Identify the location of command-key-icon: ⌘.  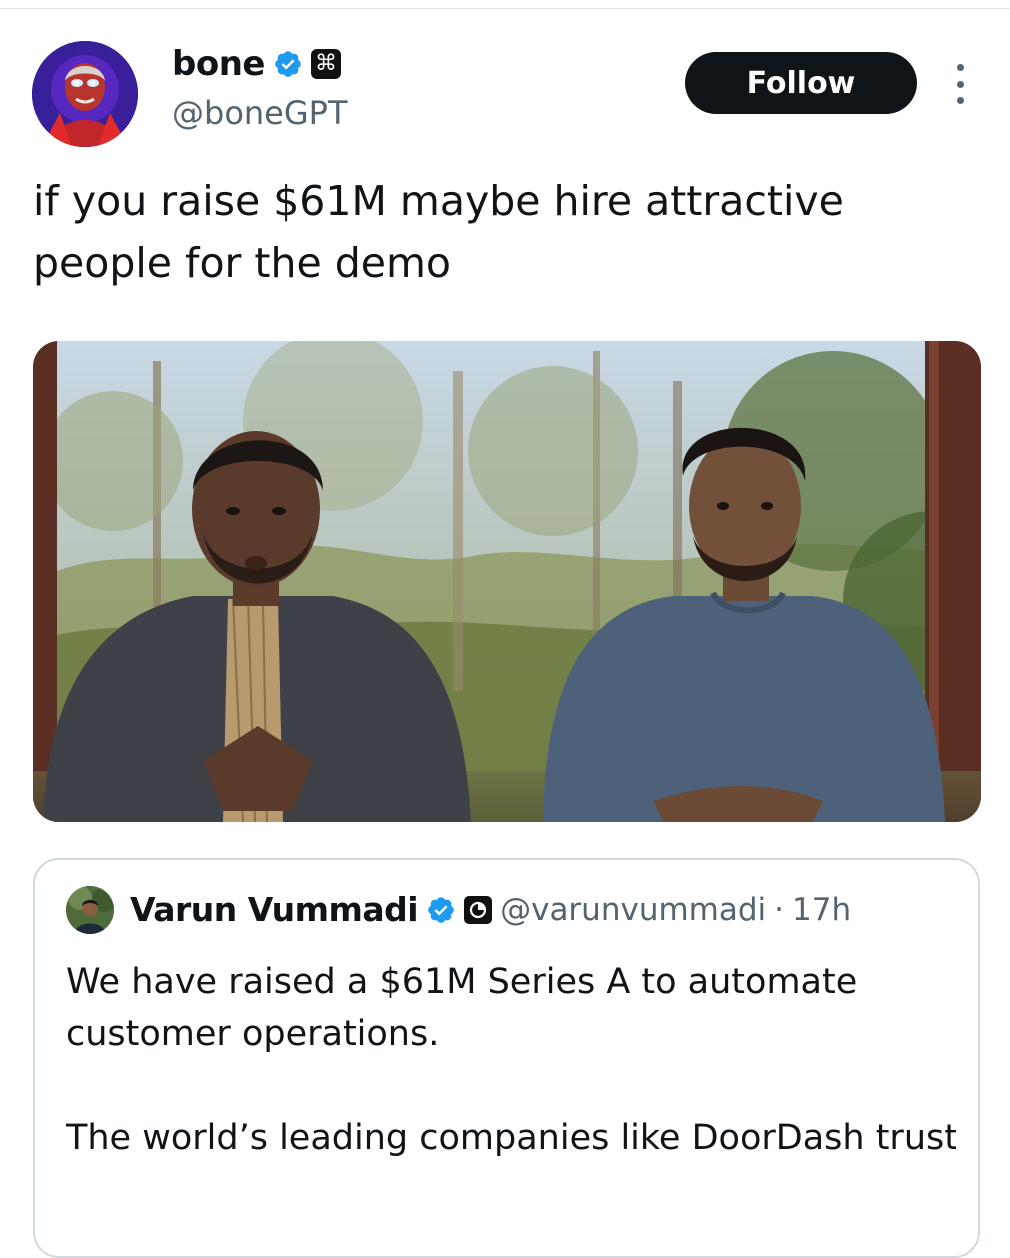
(325, 64).